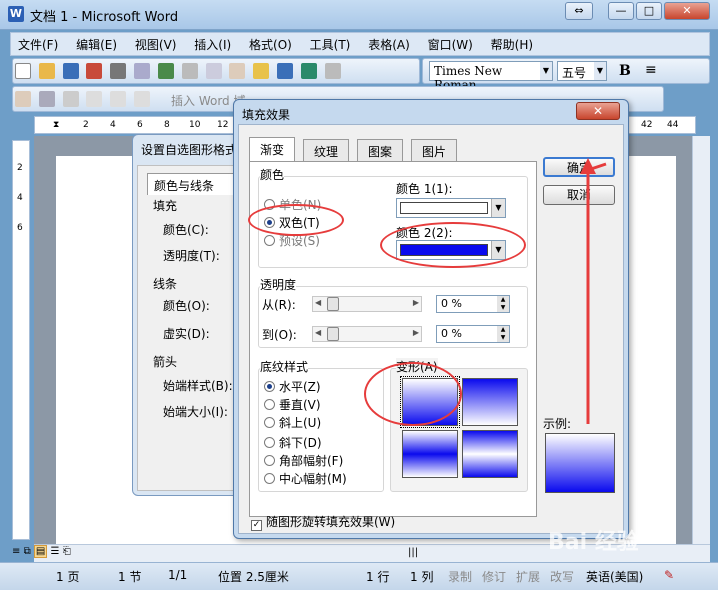  What do you see at coordinates (621, 11) in the screenshot?
I see `minimize-button: —` at bounding box center [621, 11].